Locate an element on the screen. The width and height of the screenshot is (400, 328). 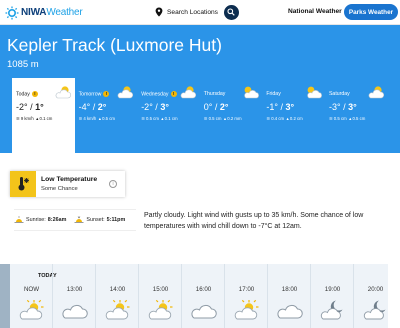
day-tab-tomorrow: Tomorrow! -4° / 2° ≋ 4 km/h ▴ 0.5 cm is located at coordinates (106, 115).